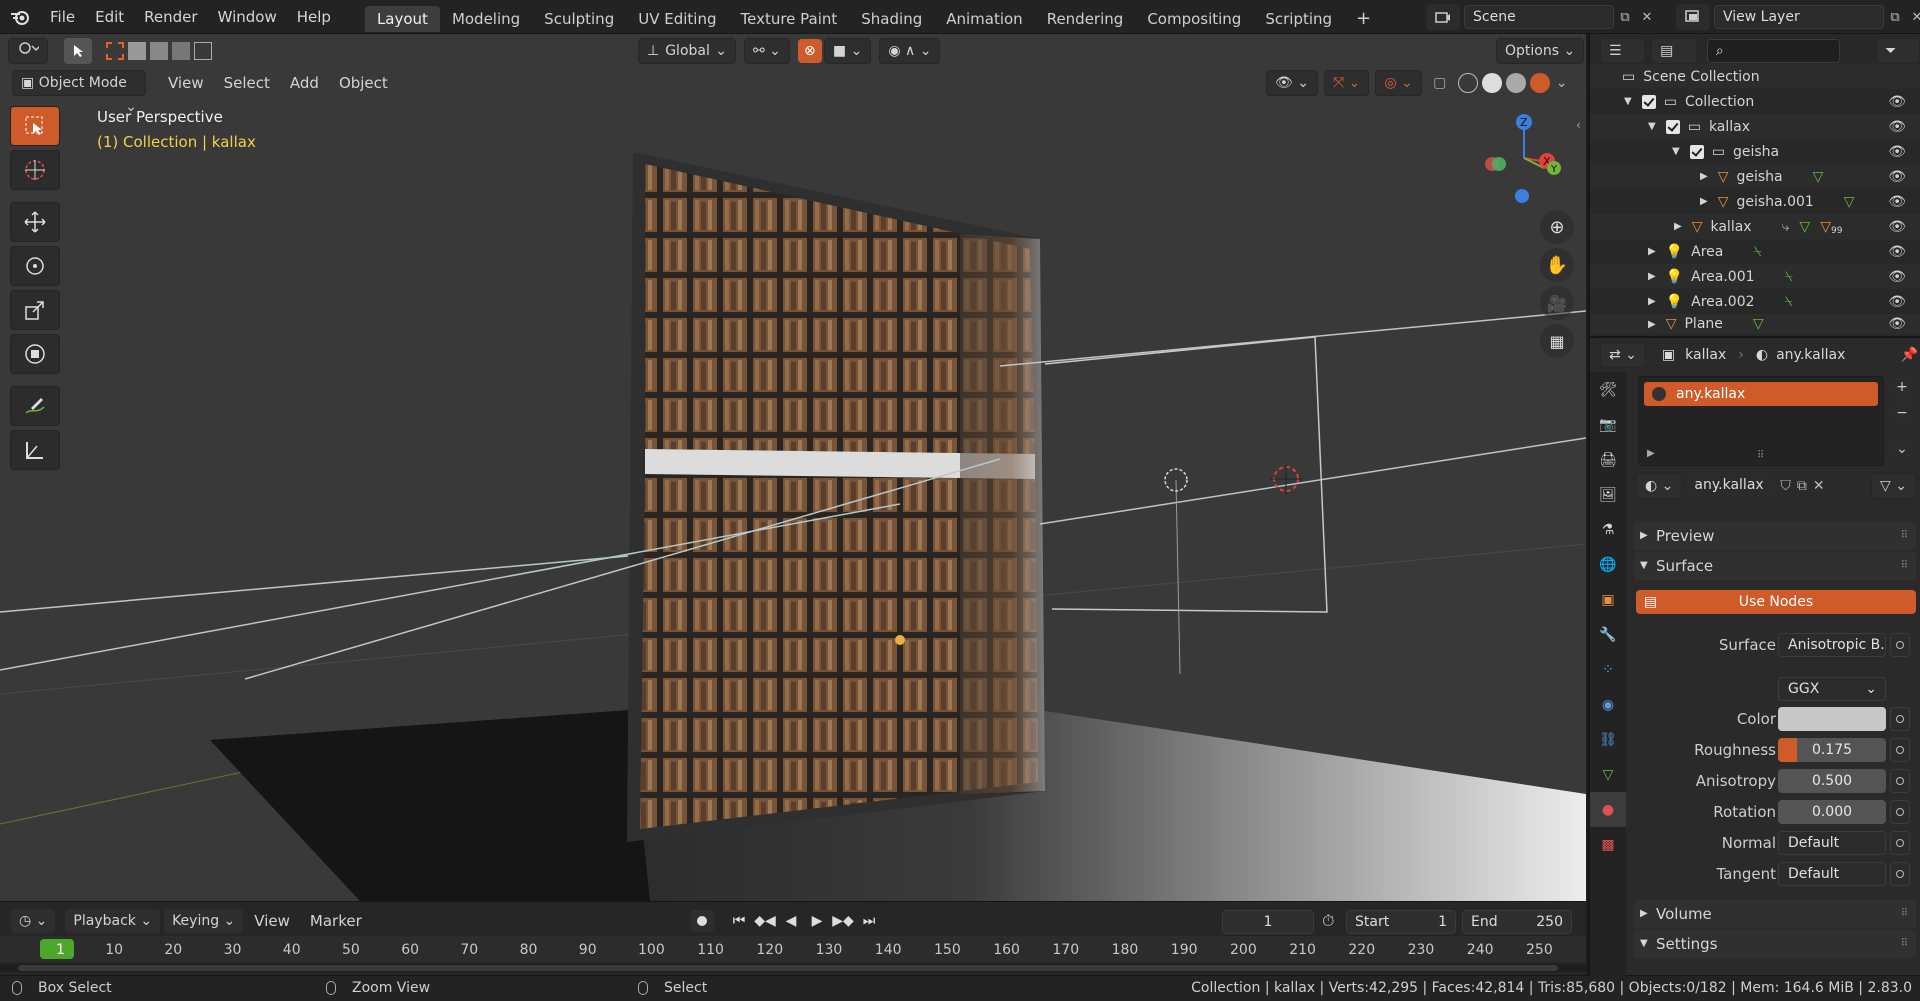 Image resolution: width=1920 pixels, height=1001 pixels. Describe the element at coordinates (204, 921) in the screenshot. I see `keying-dropdown: Keying ⌄` at that location.